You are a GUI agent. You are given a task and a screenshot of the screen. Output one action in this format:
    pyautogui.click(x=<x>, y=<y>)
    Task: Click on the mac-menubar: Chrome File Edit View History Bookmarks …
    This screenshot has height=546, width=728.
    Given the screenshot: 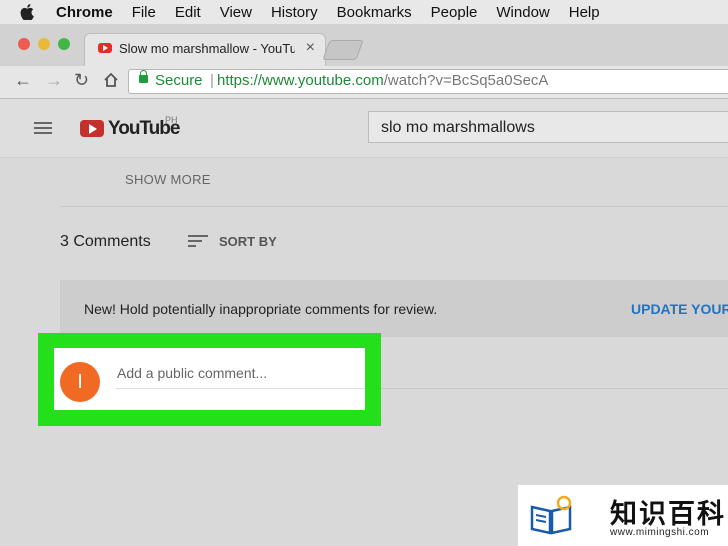 What is the action you would take?
    pyautogui.click(x=364, y=12)
    